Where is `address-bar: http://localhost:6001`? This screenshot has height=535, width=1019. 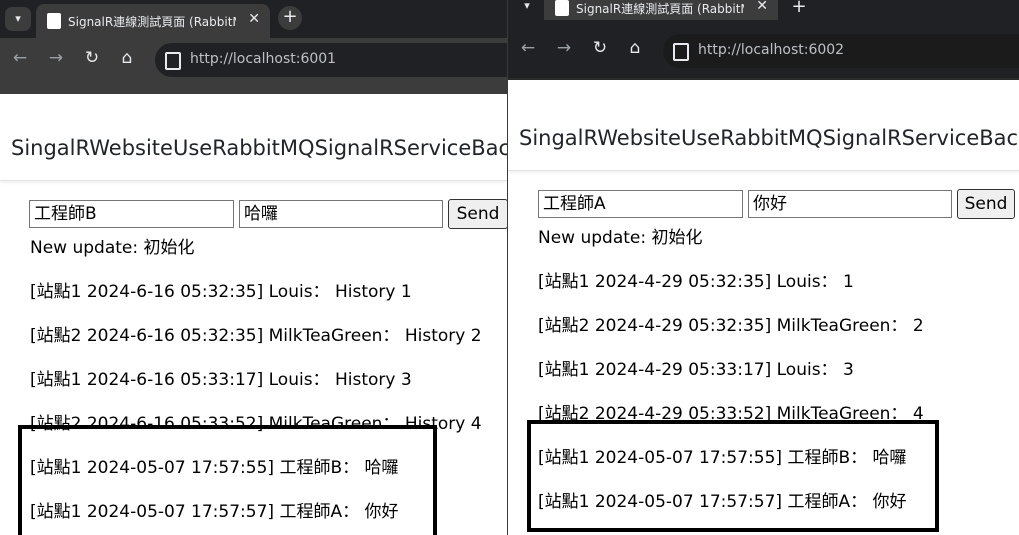 address-bar: http://localhost:6001 is located at coordinates (331, 60).